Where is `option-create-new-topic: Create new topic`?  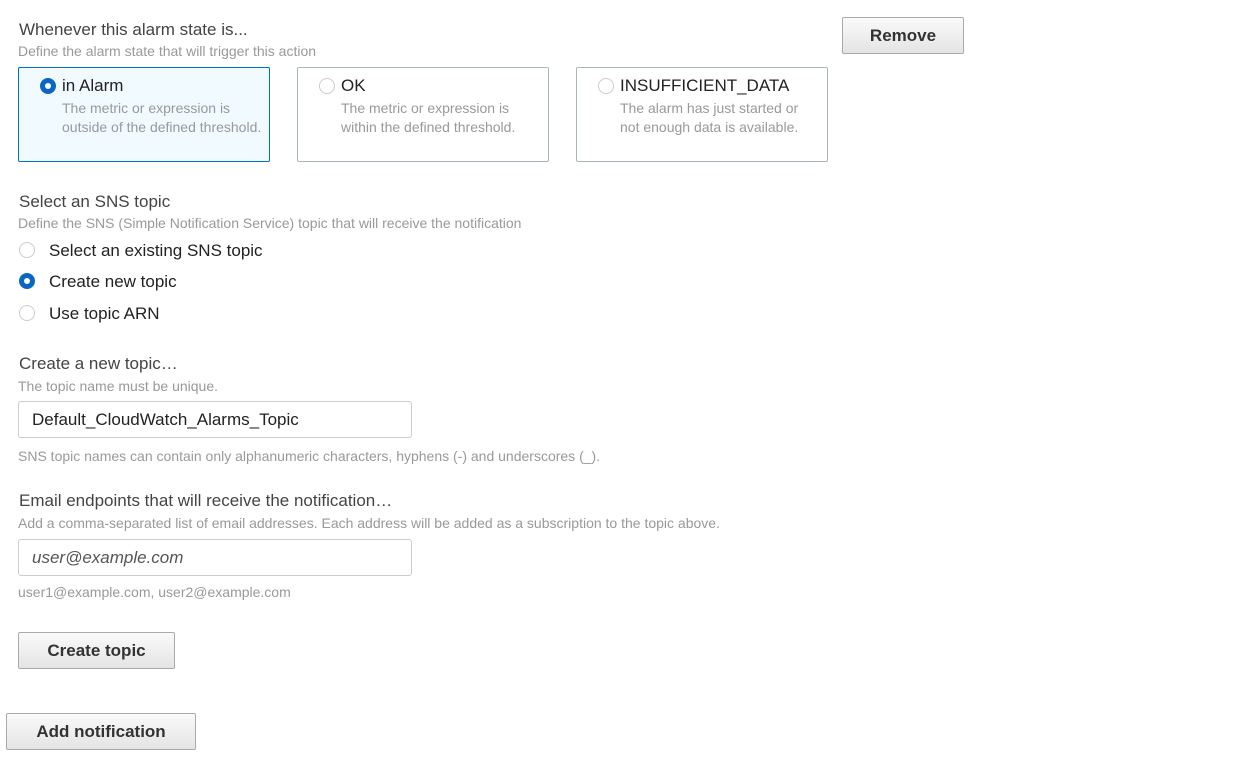 option-create-new-topic: Create new topic is located at coordinates (98, 282).